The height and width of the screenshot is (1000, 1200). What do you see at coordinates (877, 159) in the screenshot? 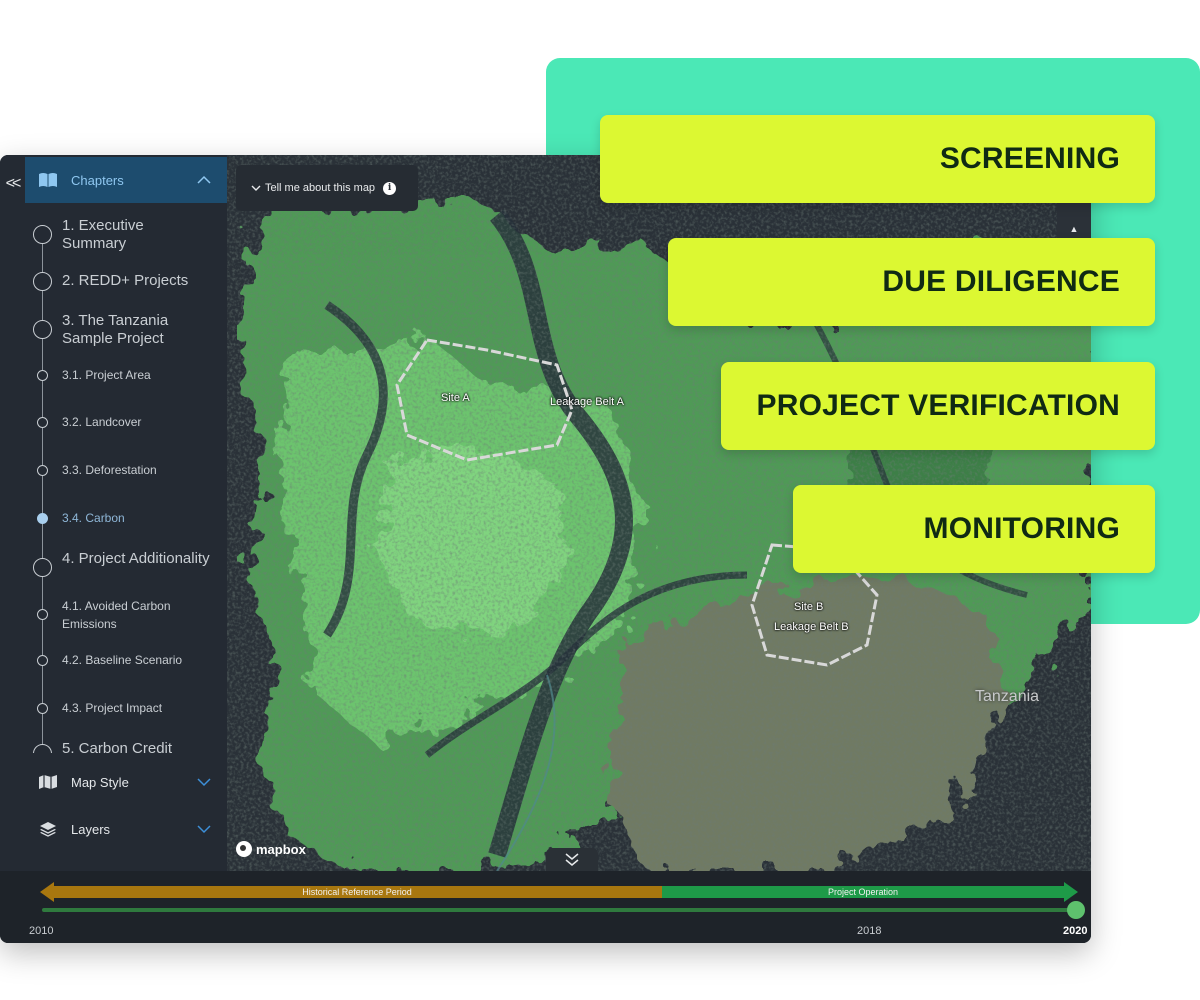
I see `stage-screening: SCREENING` at bounding box center [877, 159].